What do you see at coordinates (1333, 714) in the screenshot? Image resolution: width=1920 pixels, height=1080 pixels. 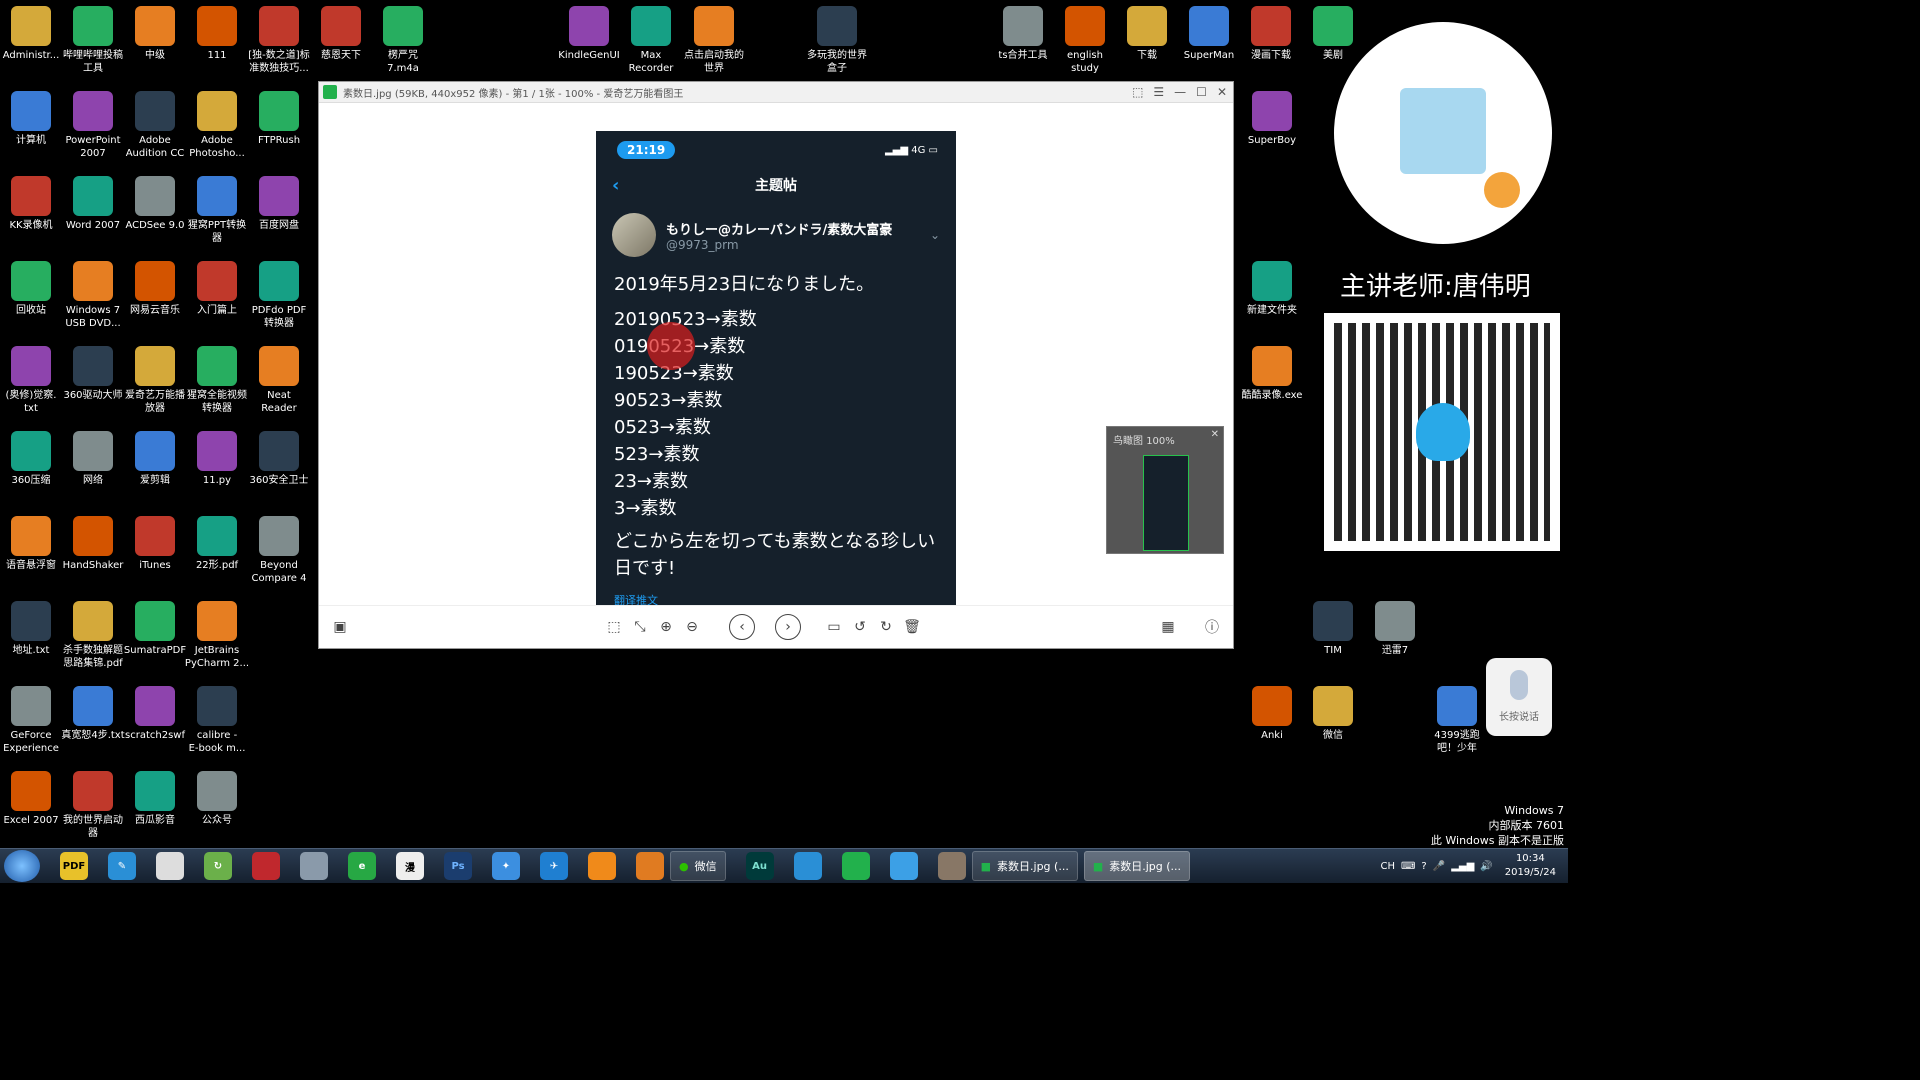 I see `desktop-icon: 微信` at bounding box center [1333, 714].